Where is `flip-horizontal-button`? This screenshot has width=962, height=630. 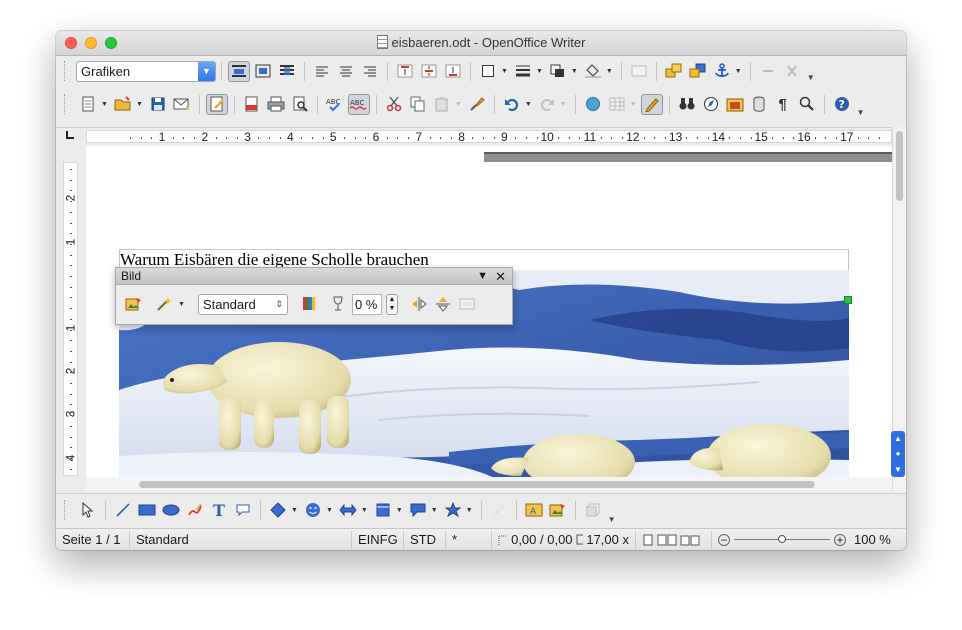 flip-horizontal-button is located at coordinates (419, 304).